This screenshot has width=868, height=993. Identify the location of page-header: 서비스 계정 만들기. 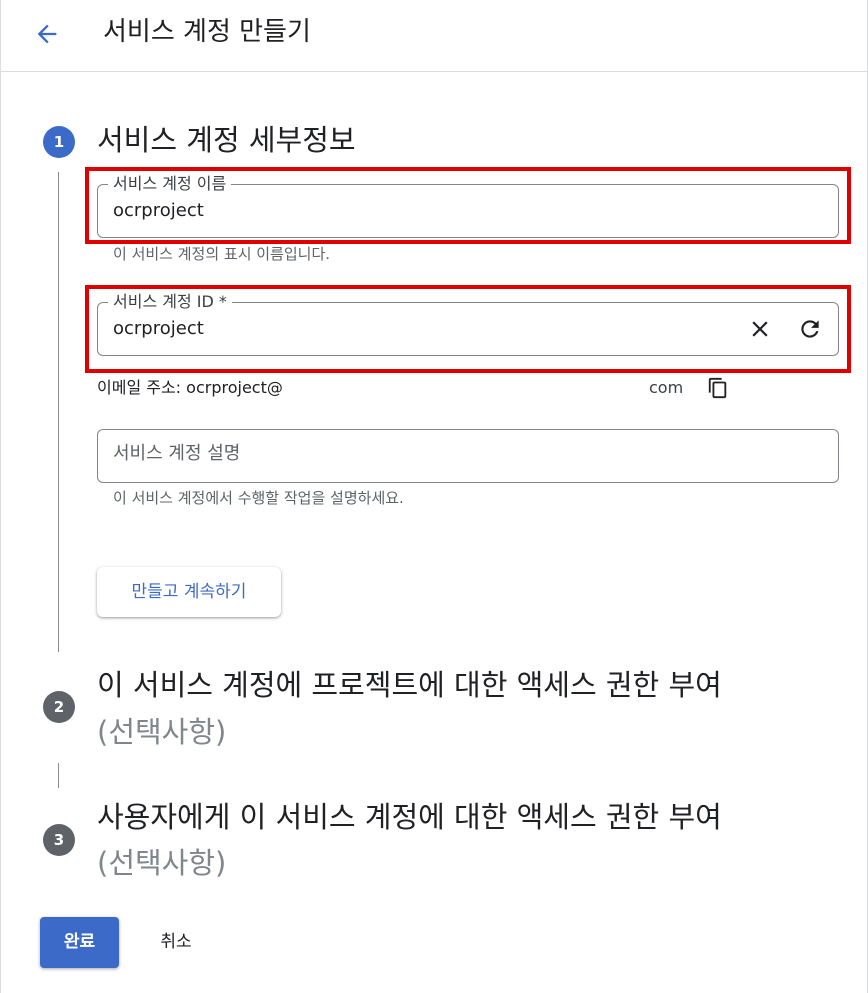
(434, 36).